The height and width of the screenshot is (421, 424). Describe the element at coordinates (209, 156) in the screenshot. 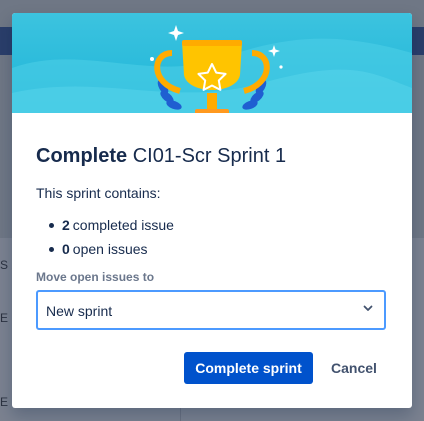

I see `dialog-title-sprint: CI01-Scr Sprint 1` at that location.